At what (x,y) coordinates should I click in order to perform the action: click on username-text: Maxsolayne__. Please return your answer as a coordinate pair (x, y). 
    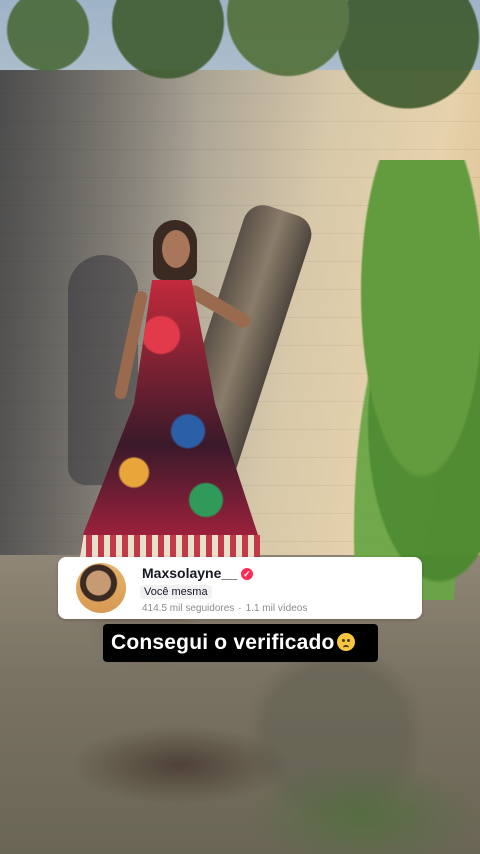
    Looking at the image, I should click on (189, 573).